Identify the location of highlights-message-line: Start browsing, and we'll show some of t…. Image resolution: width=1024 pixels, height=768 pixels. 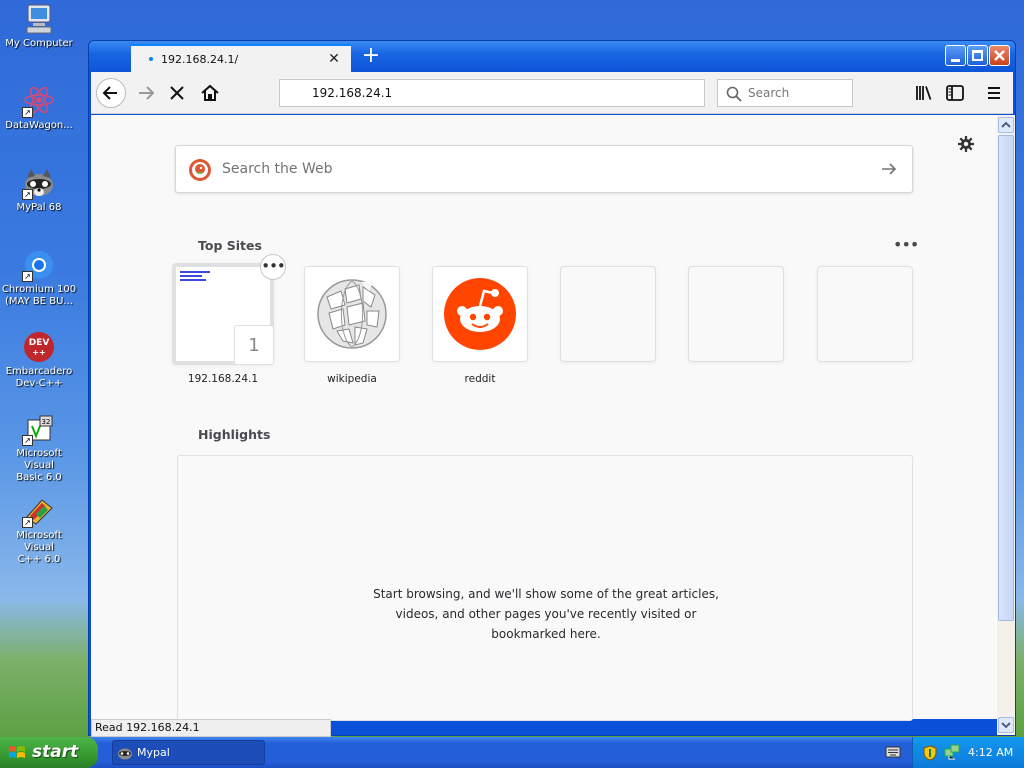
(546, 594).